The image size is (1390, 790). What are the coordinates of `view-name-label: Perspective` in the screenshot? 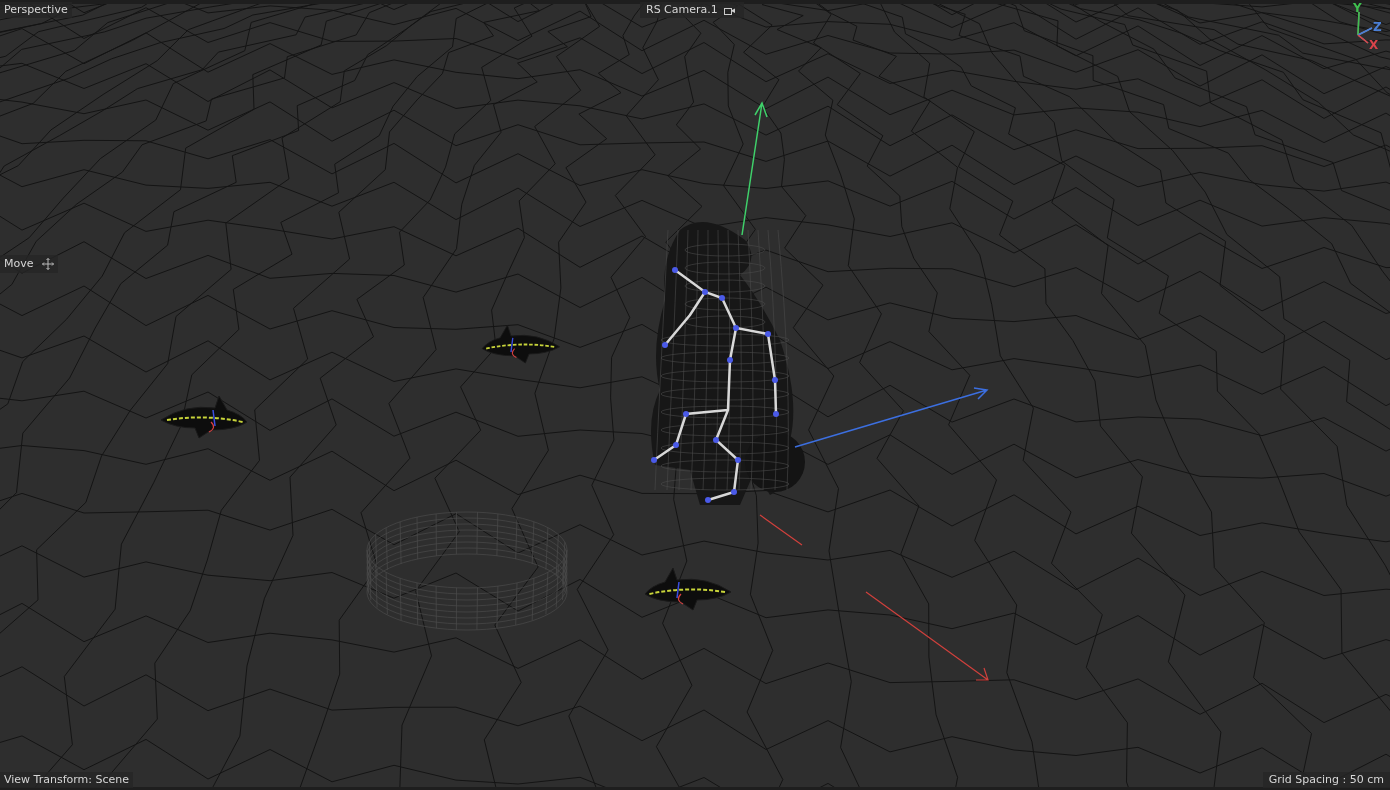 It's located at (36, 10).